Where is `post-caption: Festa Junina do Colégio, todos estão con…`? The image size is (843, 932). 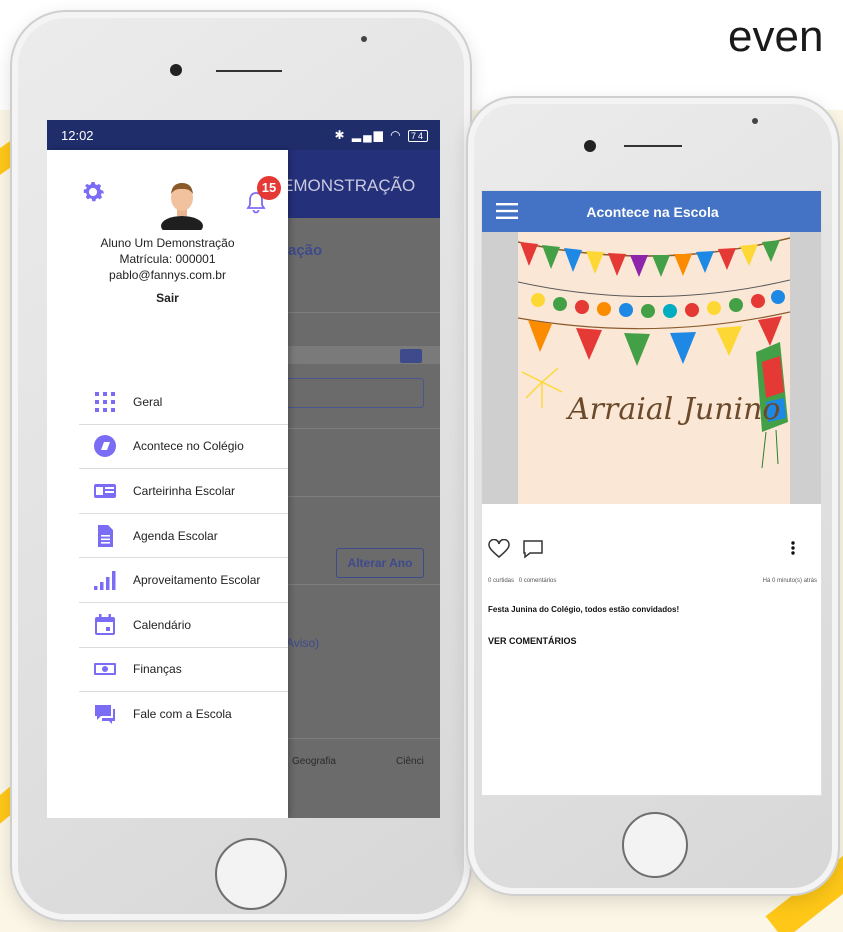 post-caption: Festa Junina do Colégio, todos estão con… is located at coordinates (584, 609).